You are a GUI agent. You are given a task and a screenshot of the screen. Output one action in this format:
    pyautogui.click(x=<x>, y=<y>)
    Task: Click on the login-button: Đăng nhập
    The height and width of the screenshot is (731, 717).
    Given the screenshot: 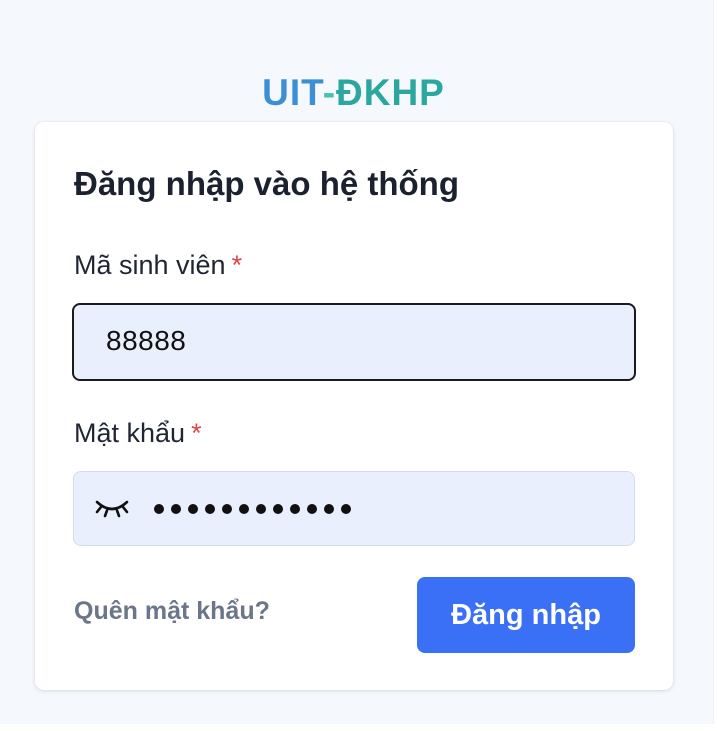 What is the action you would take?
    pyautogui.click(x=526, y=615)
    